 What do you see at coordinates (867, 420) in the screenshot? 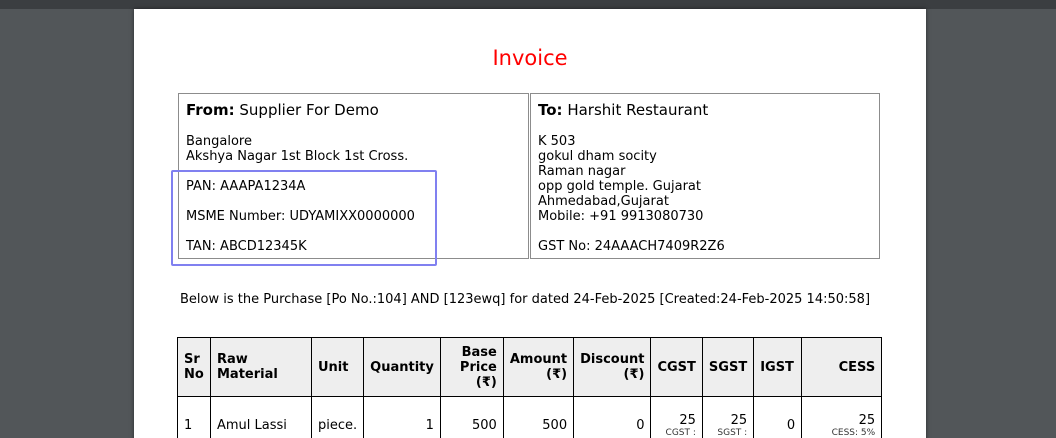
I see `cess-value: 25` at bounding box center [867, 420].